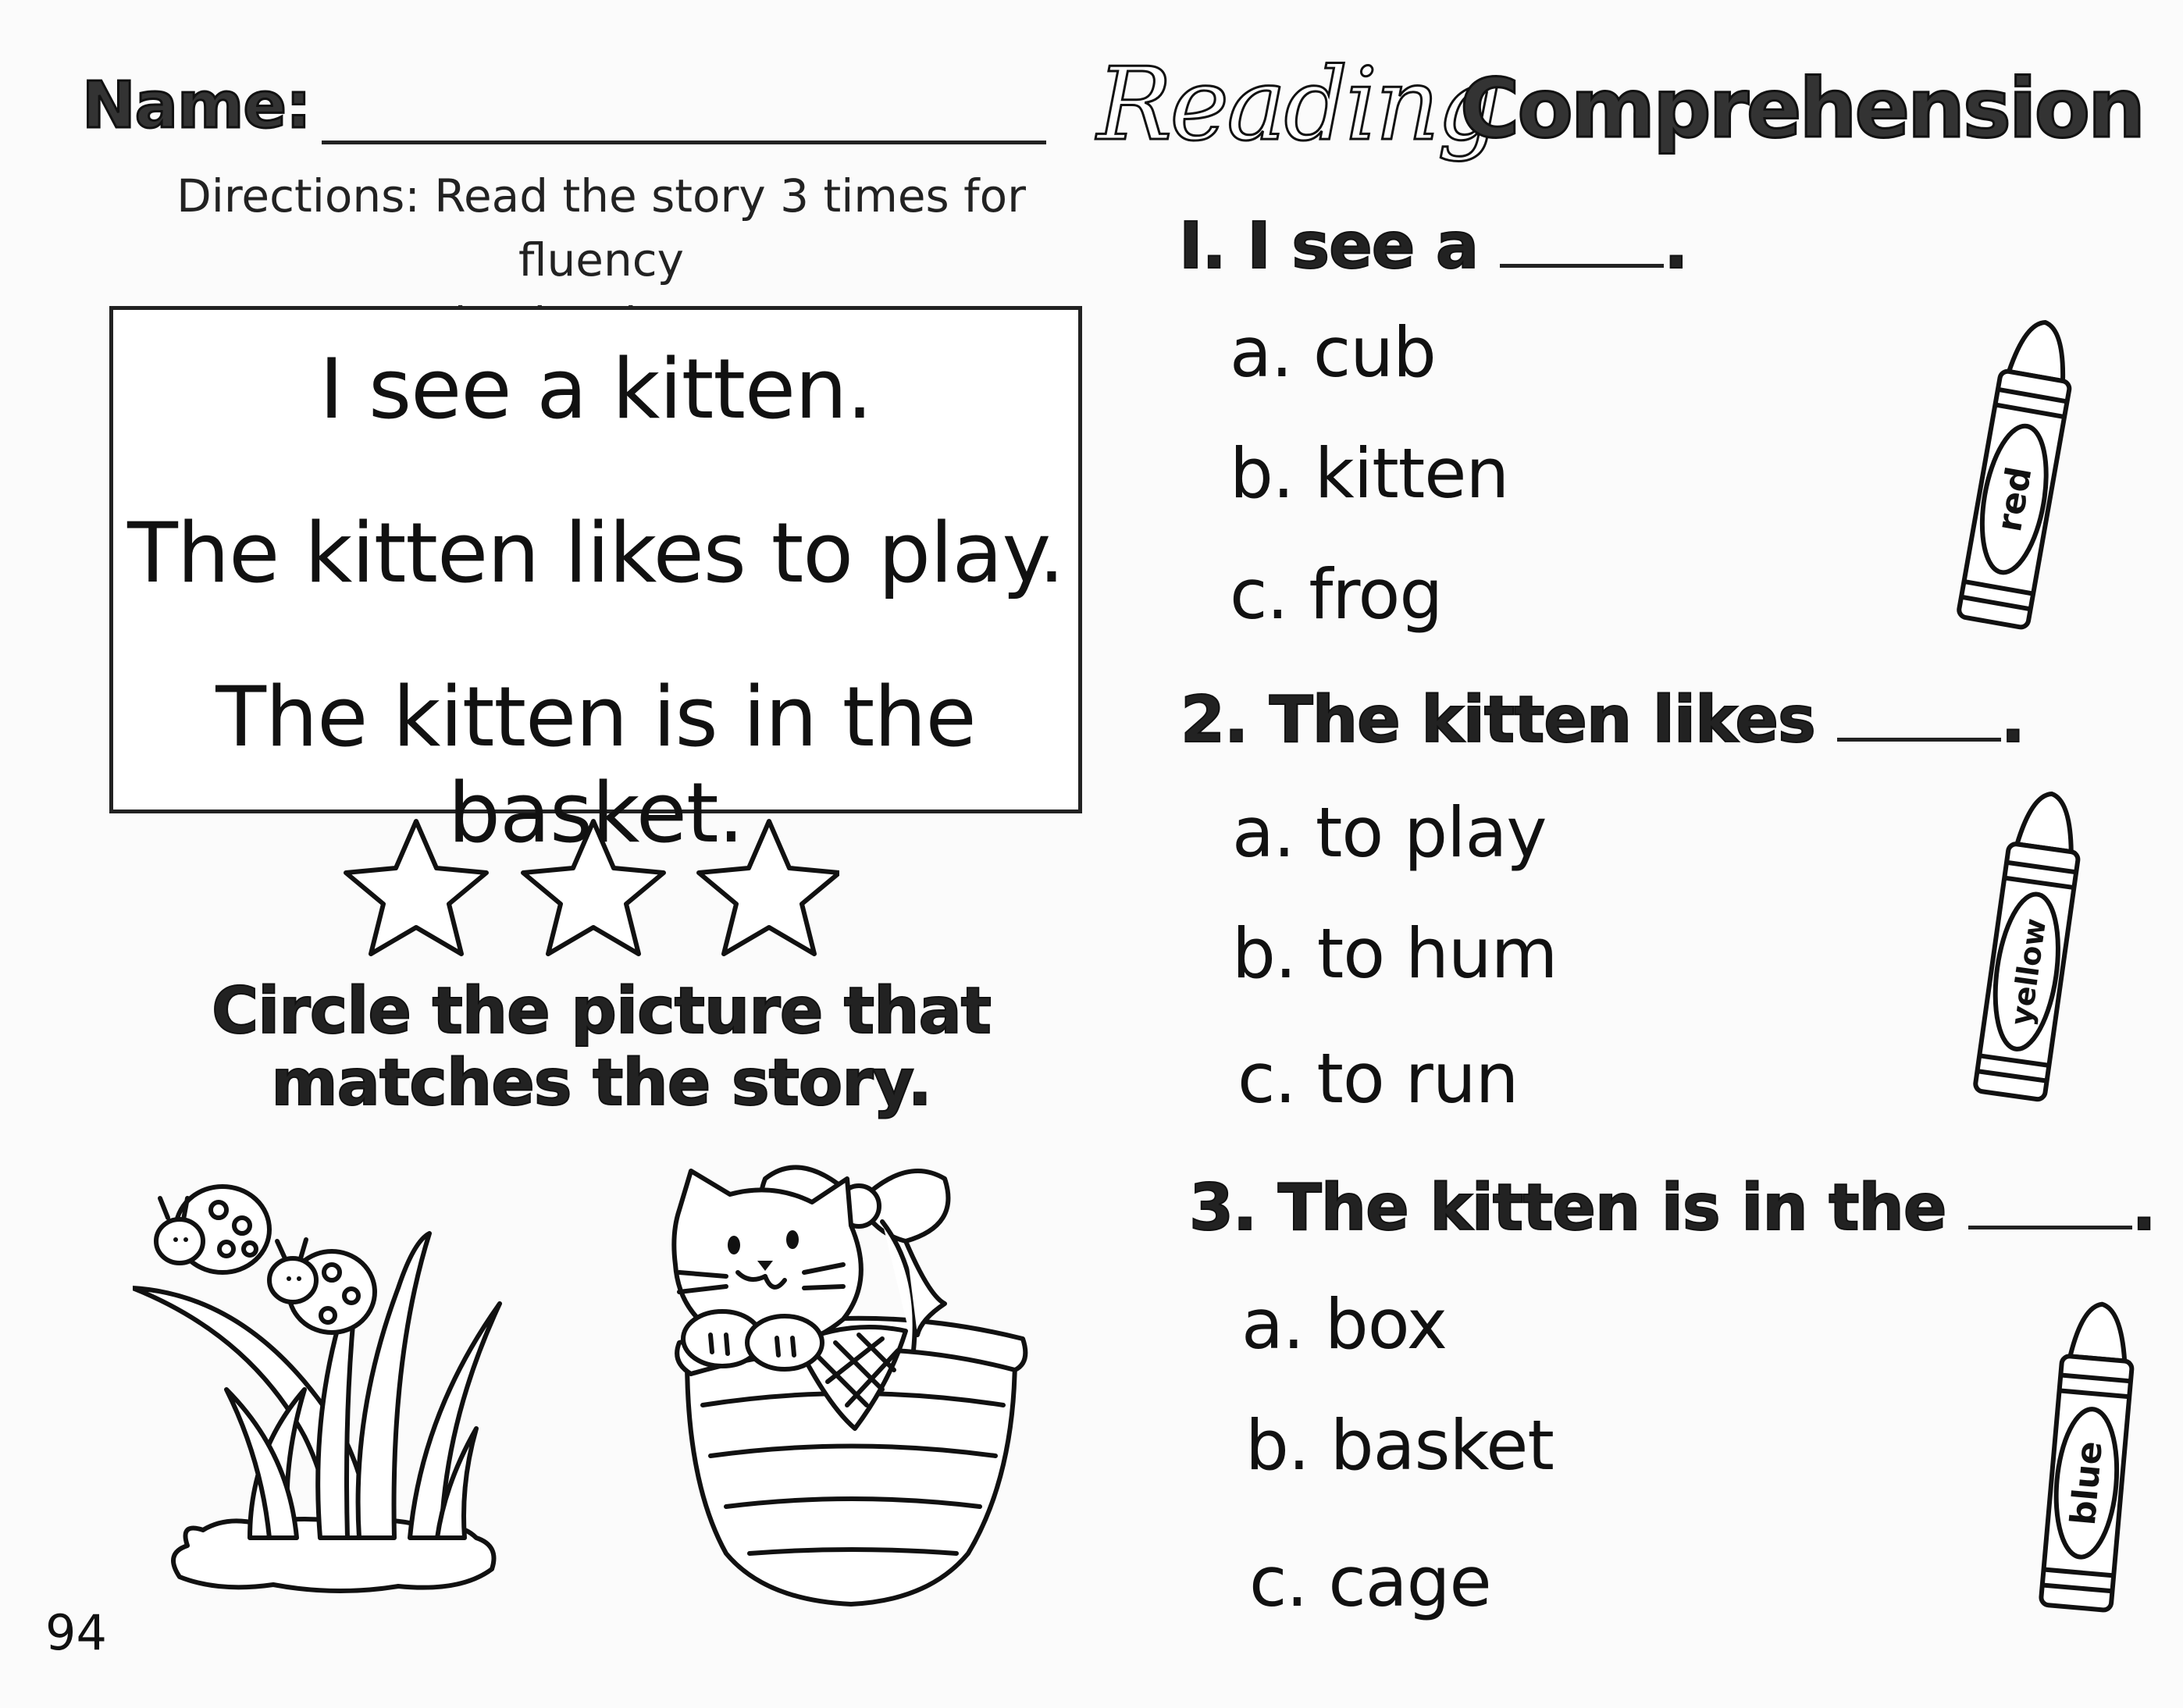 Image resolution: width=2183 pixels, height=1708 pixels. Describe the element at coordinates (2013, 720) in the screenshot. I see `question-2-end: .` at that location.